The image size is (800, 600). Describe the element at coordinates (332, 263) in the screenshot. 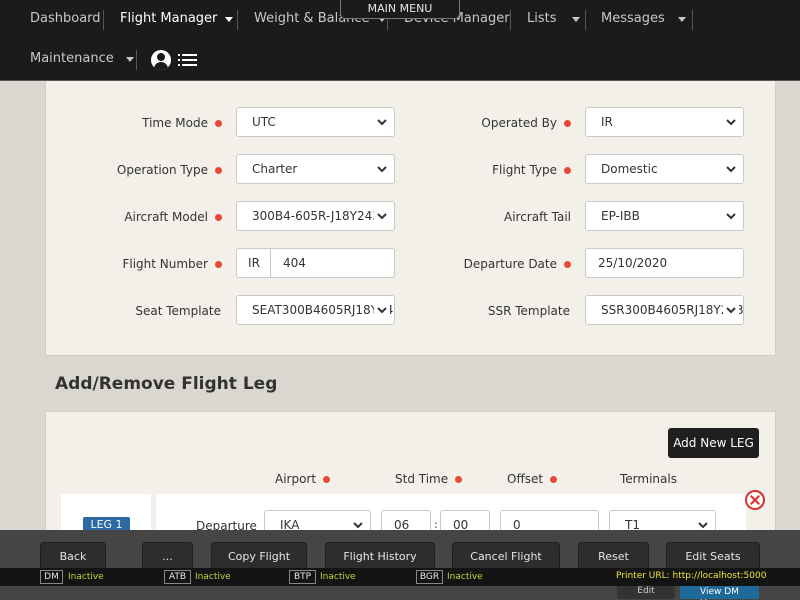

I see `flight-number-input: 404` at that location.